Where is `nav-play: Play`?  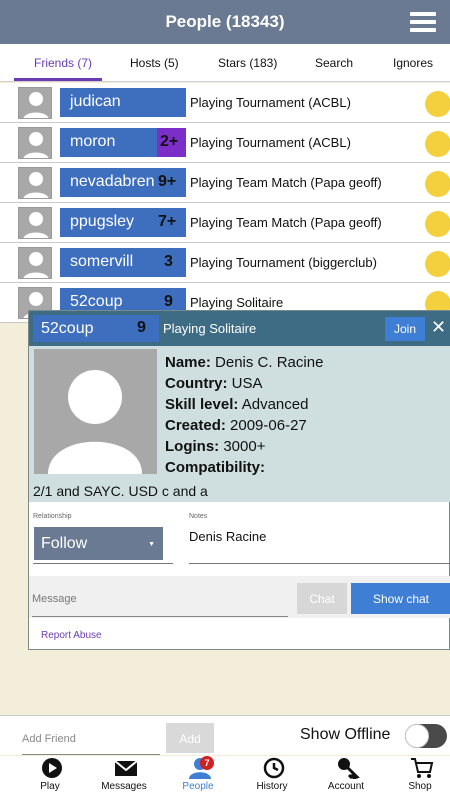
nav-play: Play is located at coordinates (50, 774).